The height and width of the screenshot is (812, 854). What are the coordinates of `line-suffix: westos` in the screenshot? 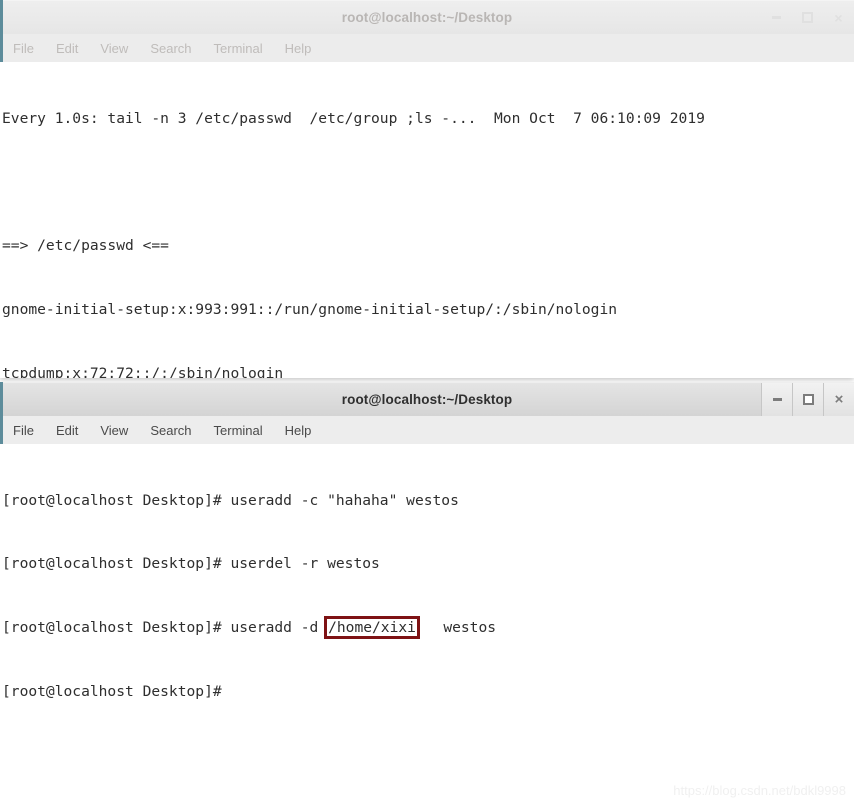 It's located at (456, 628).